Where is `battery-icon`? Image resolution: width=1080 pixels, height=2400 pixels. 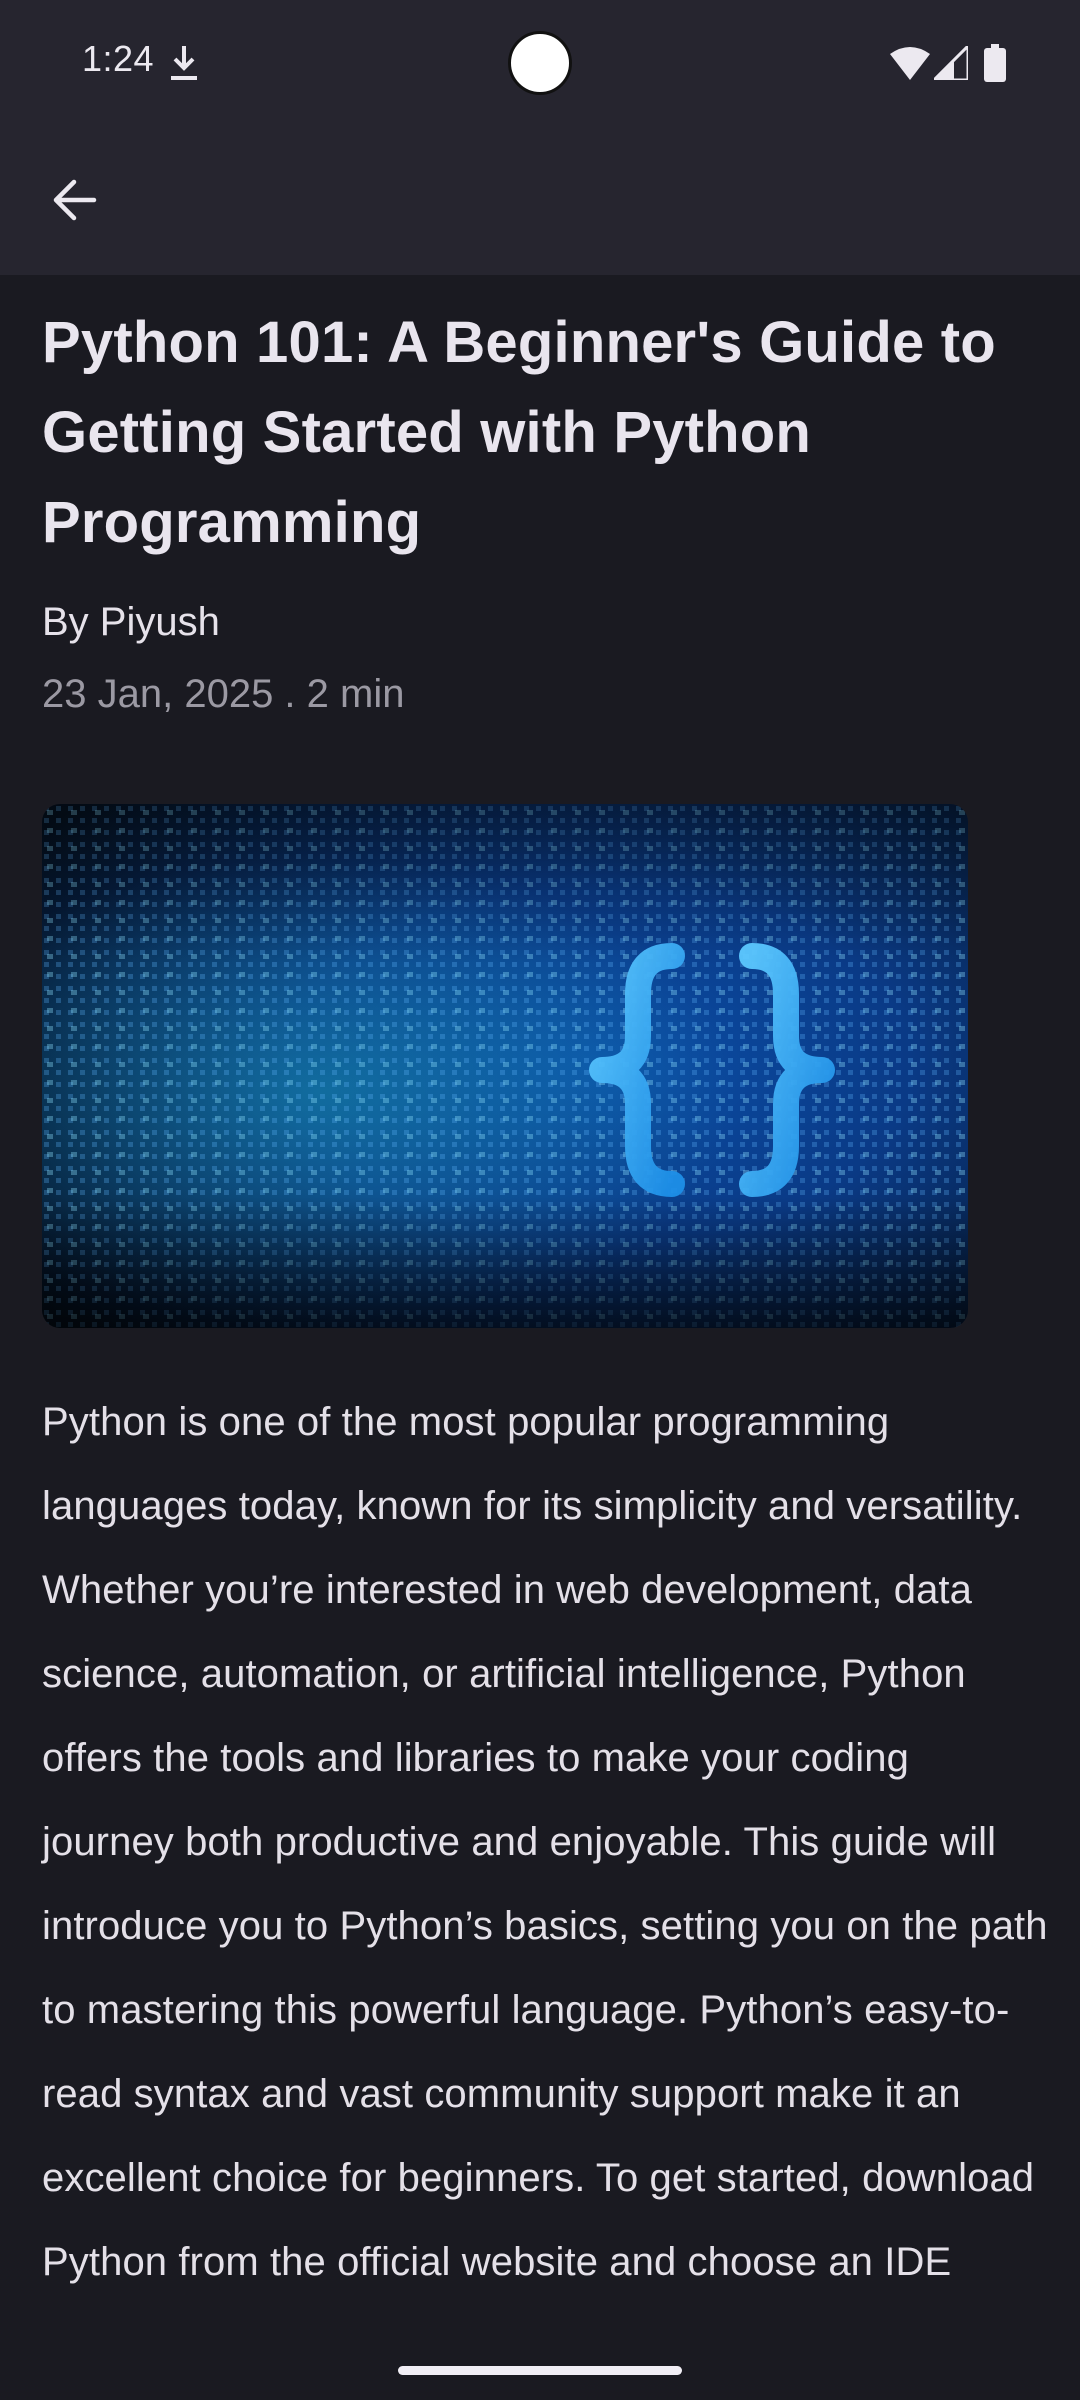 battery-icon is located at coordinates (995, 63).